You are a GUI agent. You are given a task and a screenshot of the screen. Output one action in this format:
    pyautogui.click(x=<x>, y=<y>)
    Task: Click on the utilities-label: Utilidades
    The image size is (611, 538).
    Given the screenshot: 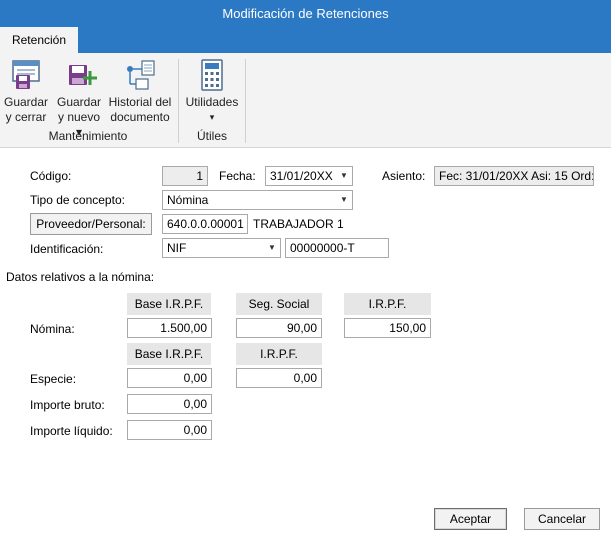 What is the action you would take?
    pyautogui.click(x=212, y=102)
    